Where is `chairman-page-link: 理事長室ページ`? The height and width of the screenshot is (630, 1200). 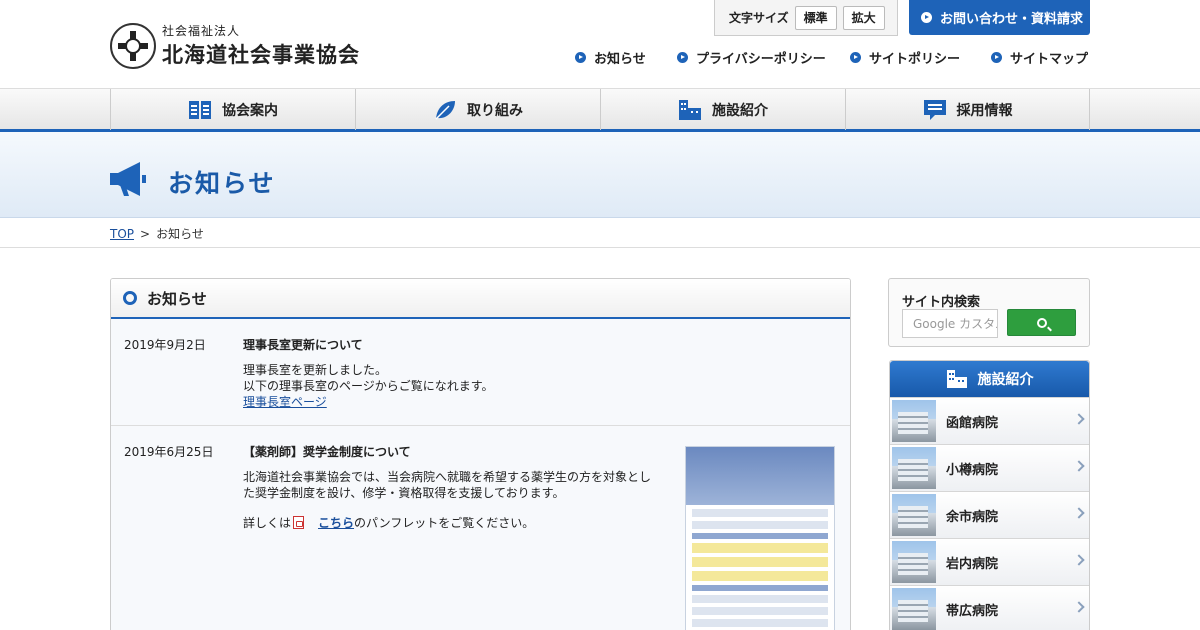 chairman-page-link: 理事長室ページ is located at coordinates (285, 402).